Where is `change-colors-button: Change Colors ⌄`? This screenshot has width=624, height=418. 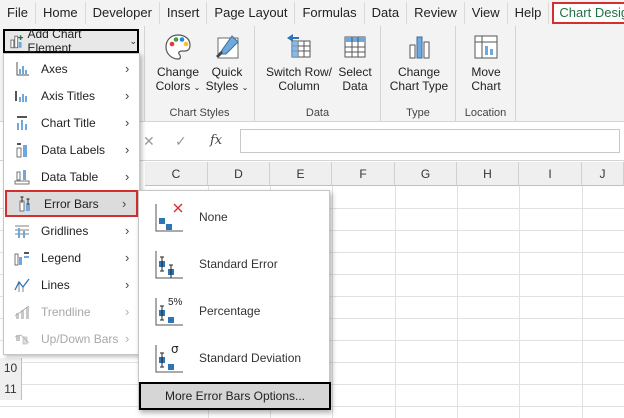
change-colors-button: Change Colors ⌄ is located at coordinates (178, 63).